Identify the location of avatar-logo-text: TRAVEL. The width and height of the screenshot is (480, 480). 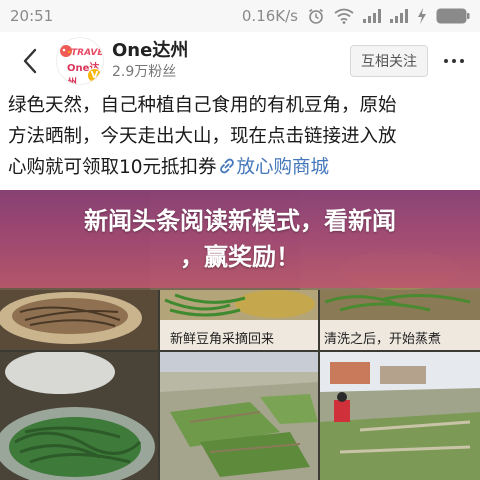
(87, 53).